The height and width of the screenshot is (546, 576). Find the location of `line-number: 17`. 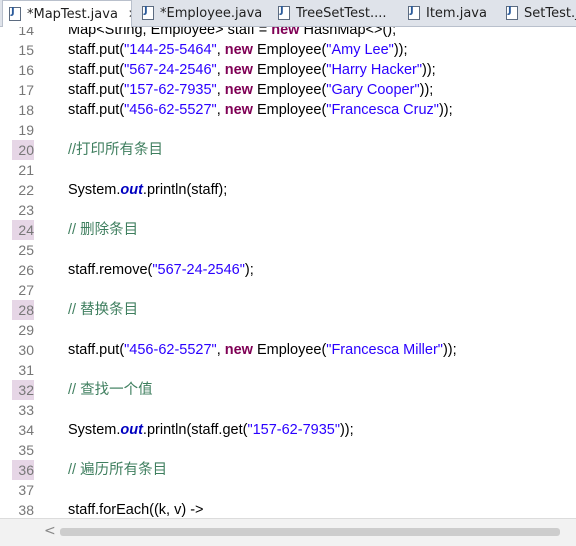

line-number: 17 is located at coordinates (26, 90).